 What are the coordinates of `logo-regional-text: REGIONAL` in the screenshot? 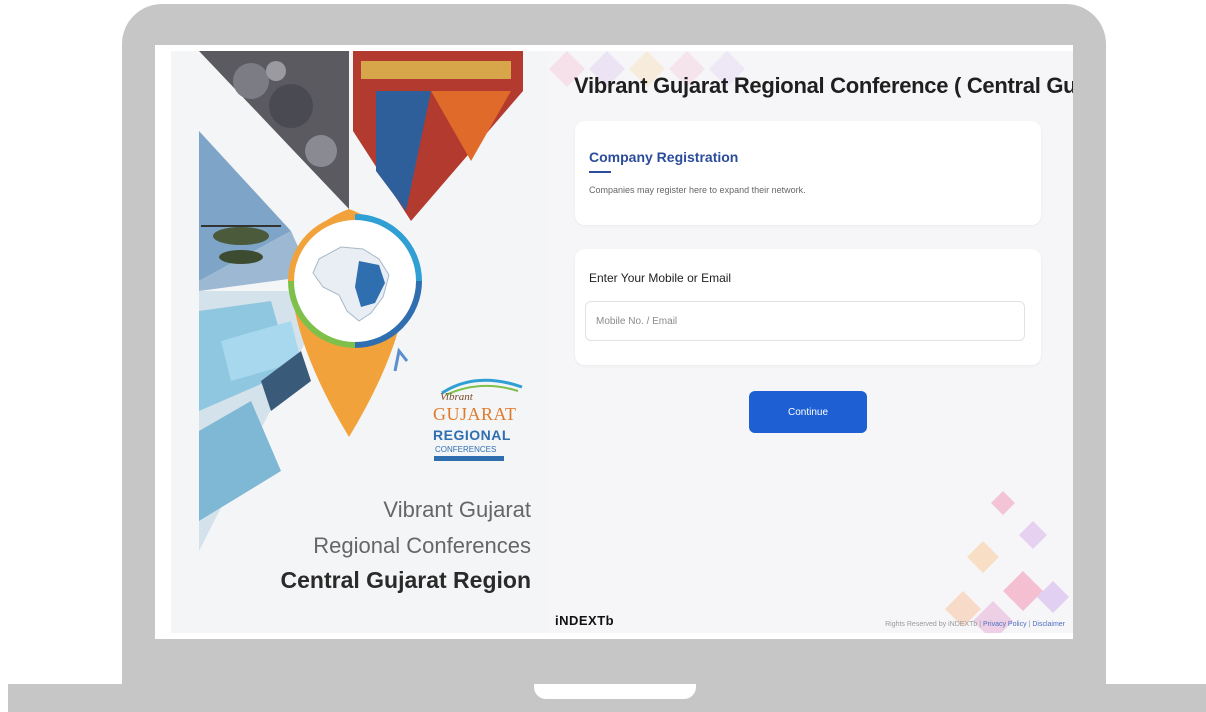 It's located at (472, 435).